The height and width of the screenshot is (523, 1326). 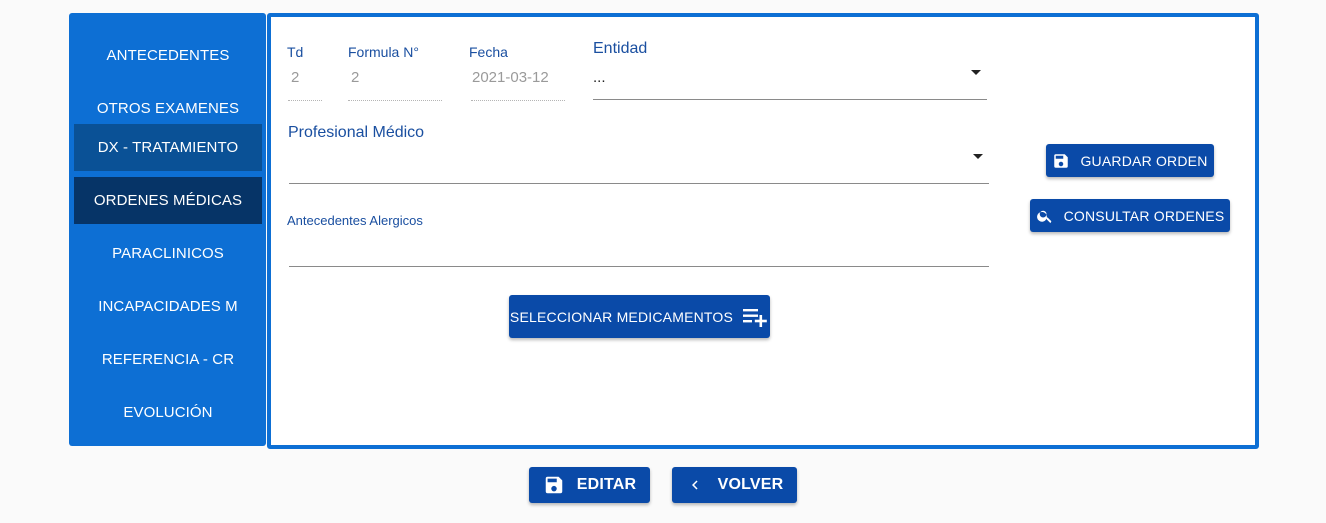 I want to click on antecedentes-alergicos-underline, so click(x=639, y=266).